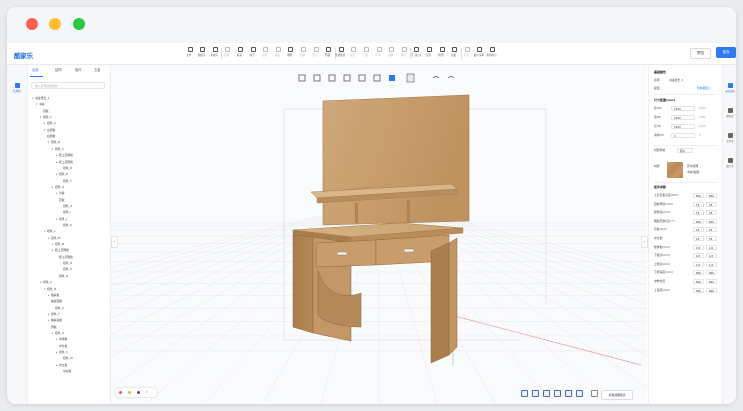  What do you see at coordinates (683, 135) in the screenshot?
I see `dim-input: 0` at bounding box center [683, 135].